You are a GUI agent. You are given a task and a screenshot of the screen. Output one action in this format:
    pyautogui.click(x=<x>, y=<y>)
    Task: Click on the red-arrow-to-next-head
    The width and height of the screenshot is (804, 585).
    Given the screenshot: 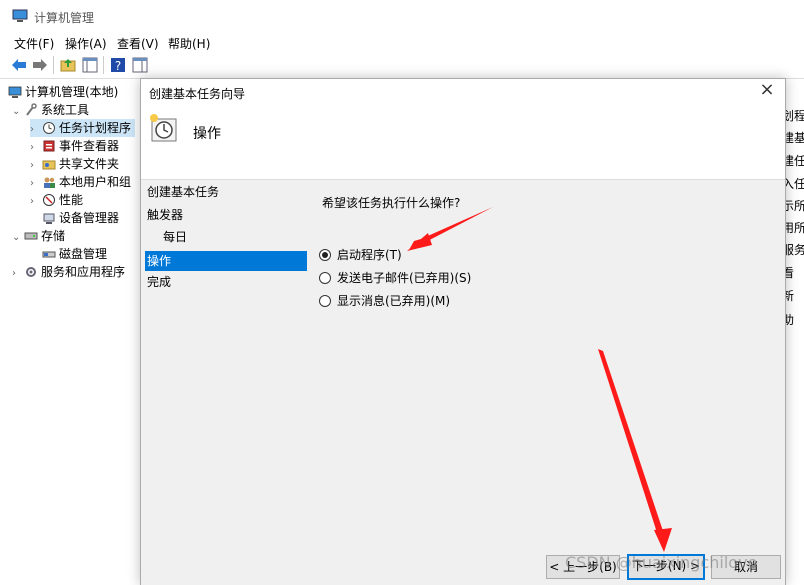 What is the action you would take?
    pyautogui.click(x=663, y=540)
    